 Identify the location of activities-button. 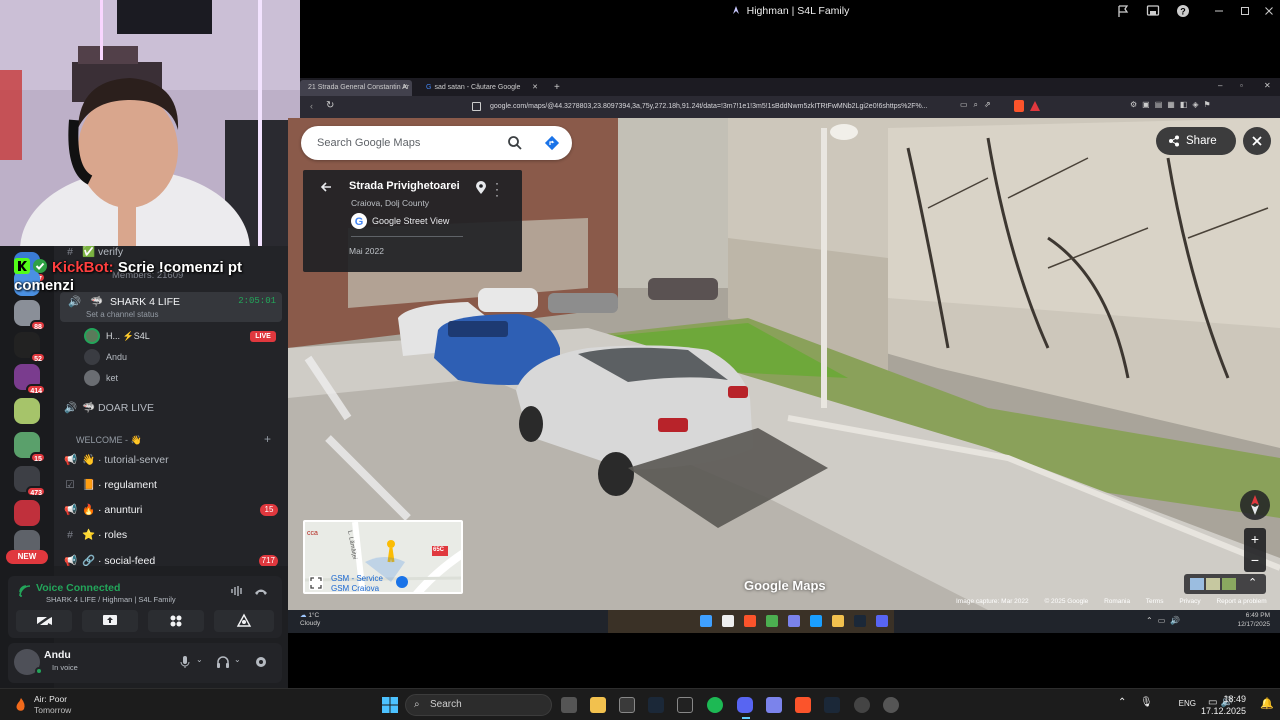
(176, 621).